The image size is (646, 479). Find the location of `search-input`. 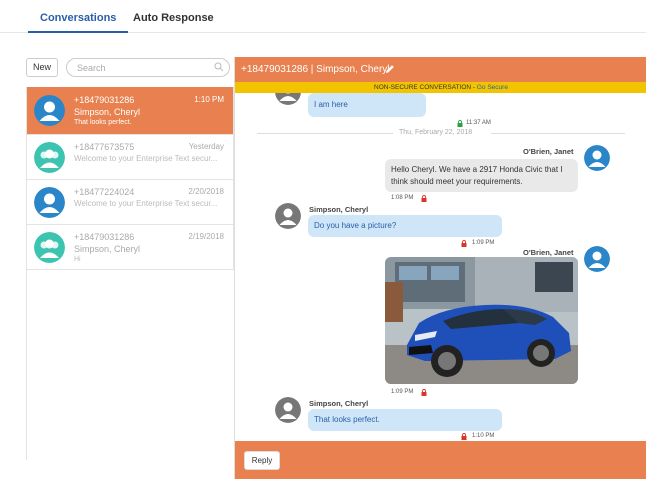

search-input is located at coordinates (148, 67).